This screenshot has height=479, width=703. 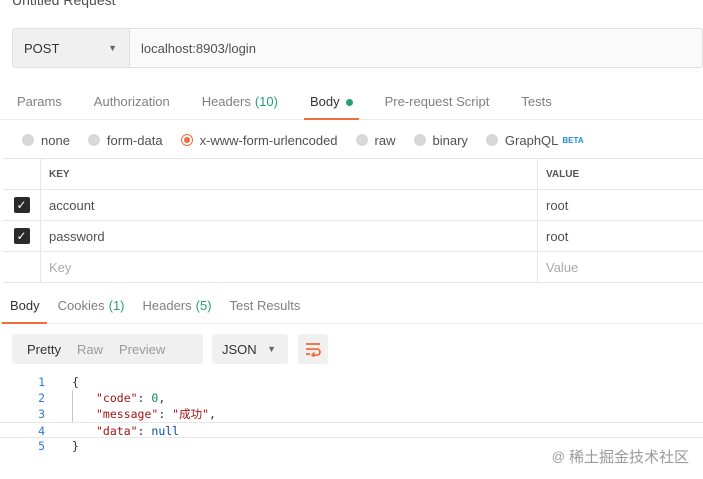 I want to click on tab-label: Params, so click(x=39, y=101).